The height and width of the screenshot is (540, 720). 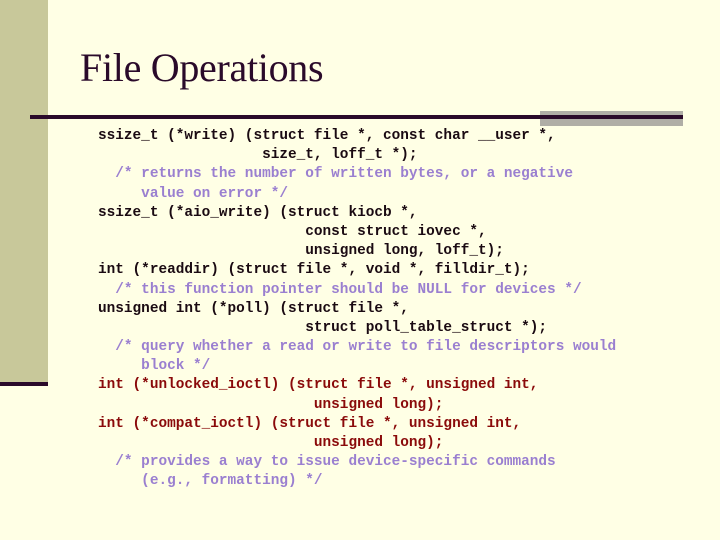 I want to click on code-comment-line: block */, so click(x=154, y=366).